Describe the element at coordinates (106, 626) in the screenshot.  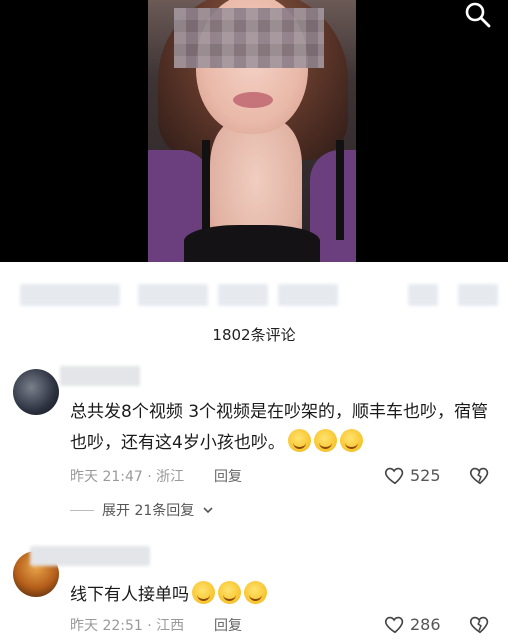
I see `comment-time: 昨天 22:51` at that location.